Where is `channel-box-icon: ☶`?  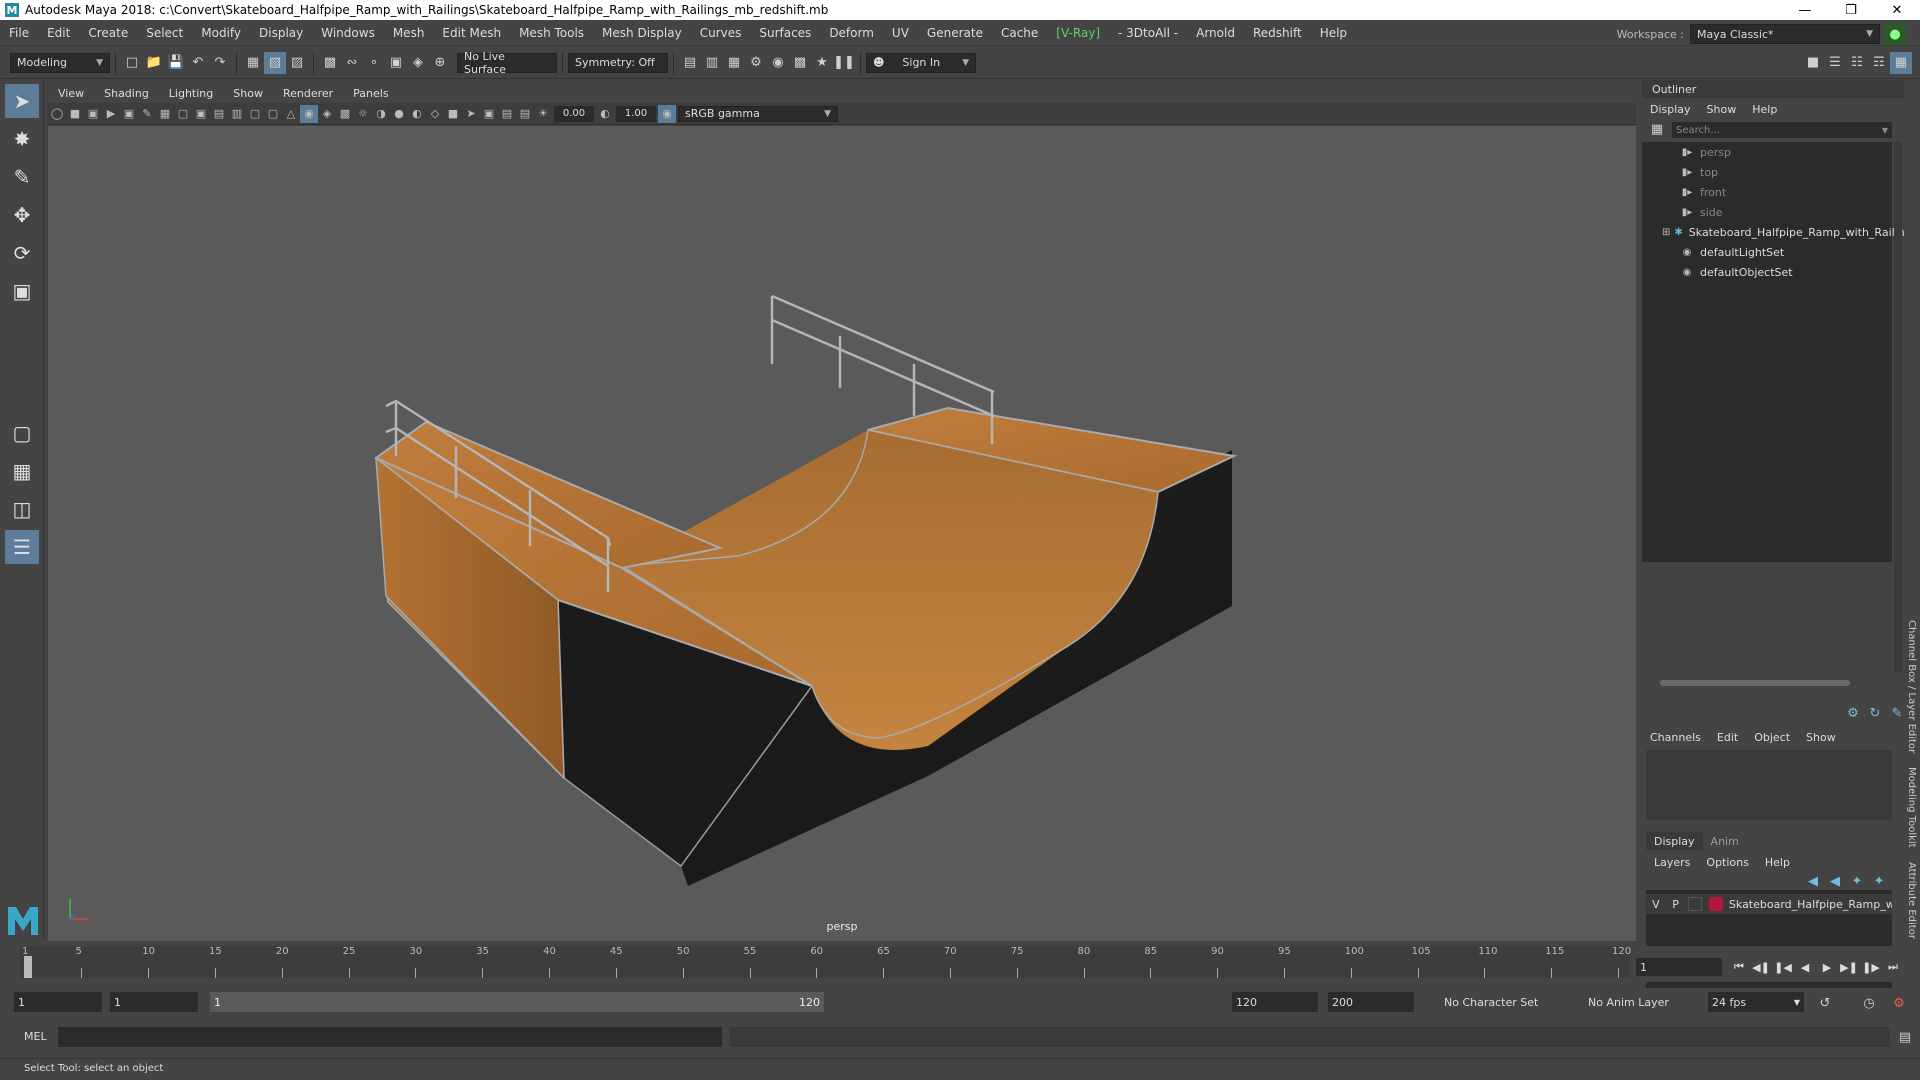 channel-box-icon: ☶ is located at coordinates (1879, 63).